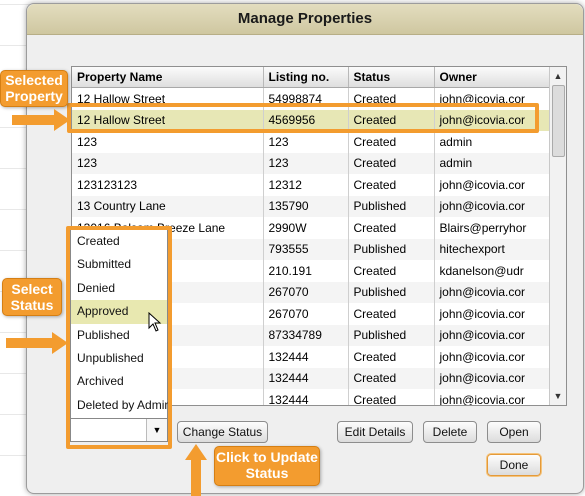 Image resolution: width=585 pixels, height=496 pixels. I want to click on cell-listing-no: 12312, so click(306, 185).